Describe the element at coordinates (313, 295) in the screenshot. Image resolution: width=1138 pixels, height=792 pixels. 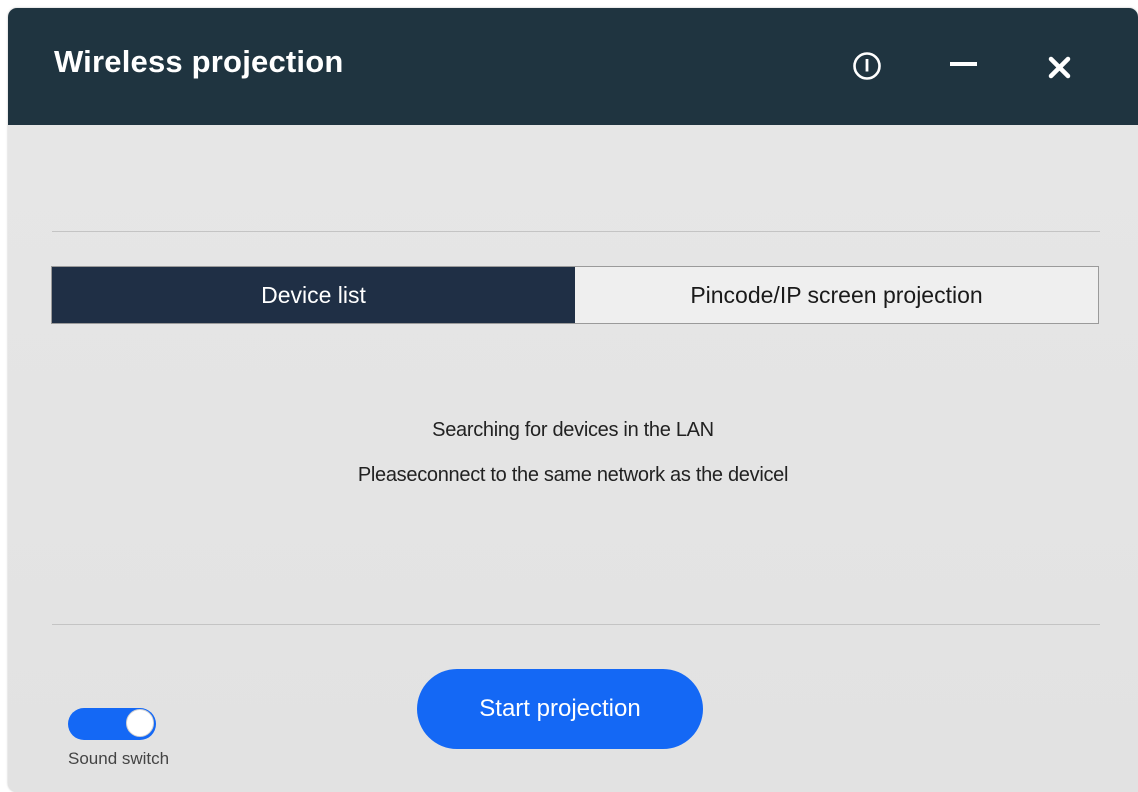
I see `tab-device-list: Device list` at that location.